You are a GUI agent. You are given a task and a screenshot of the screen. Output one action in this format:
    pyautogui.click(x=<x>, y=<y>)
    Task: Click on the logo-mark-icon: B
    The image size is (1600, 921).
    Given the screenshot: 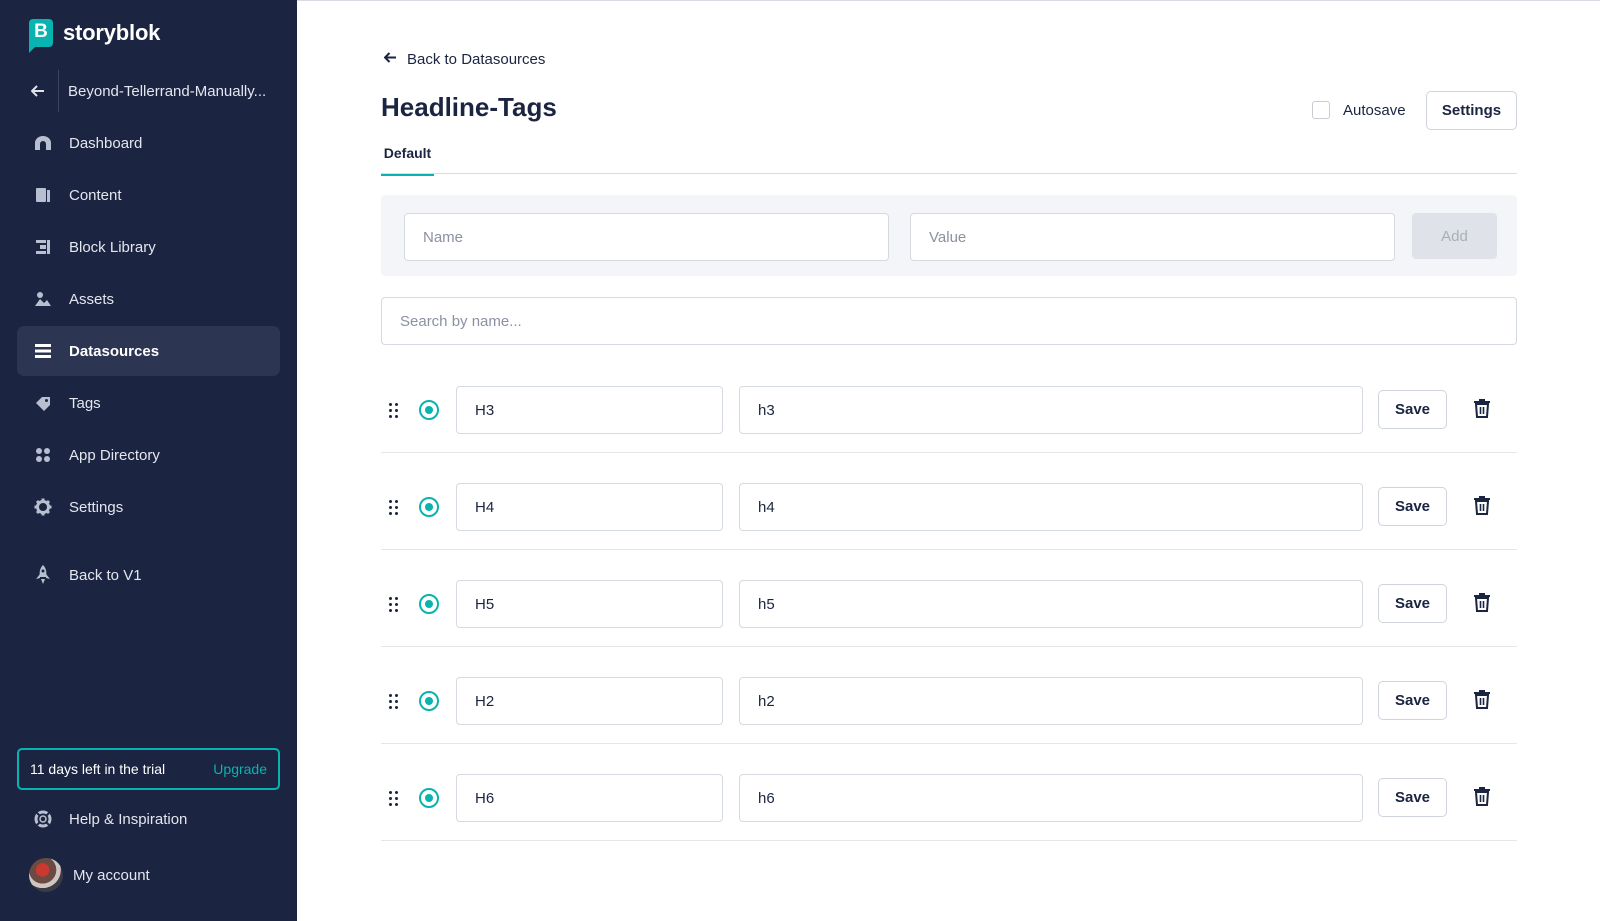 What is the action you would take?
    pyautogui.click(x=41, y=36)
    